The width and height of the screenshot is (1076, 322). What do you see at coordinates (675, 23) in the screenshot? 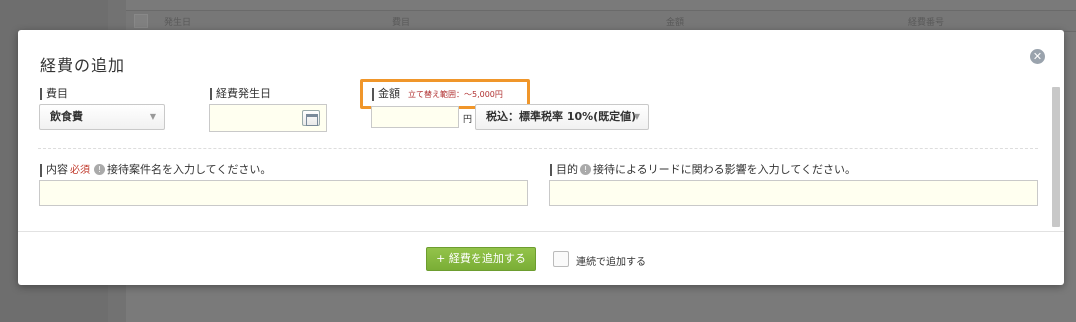
I see `background-col-amount: 金額` at bounding box center [675, 23].